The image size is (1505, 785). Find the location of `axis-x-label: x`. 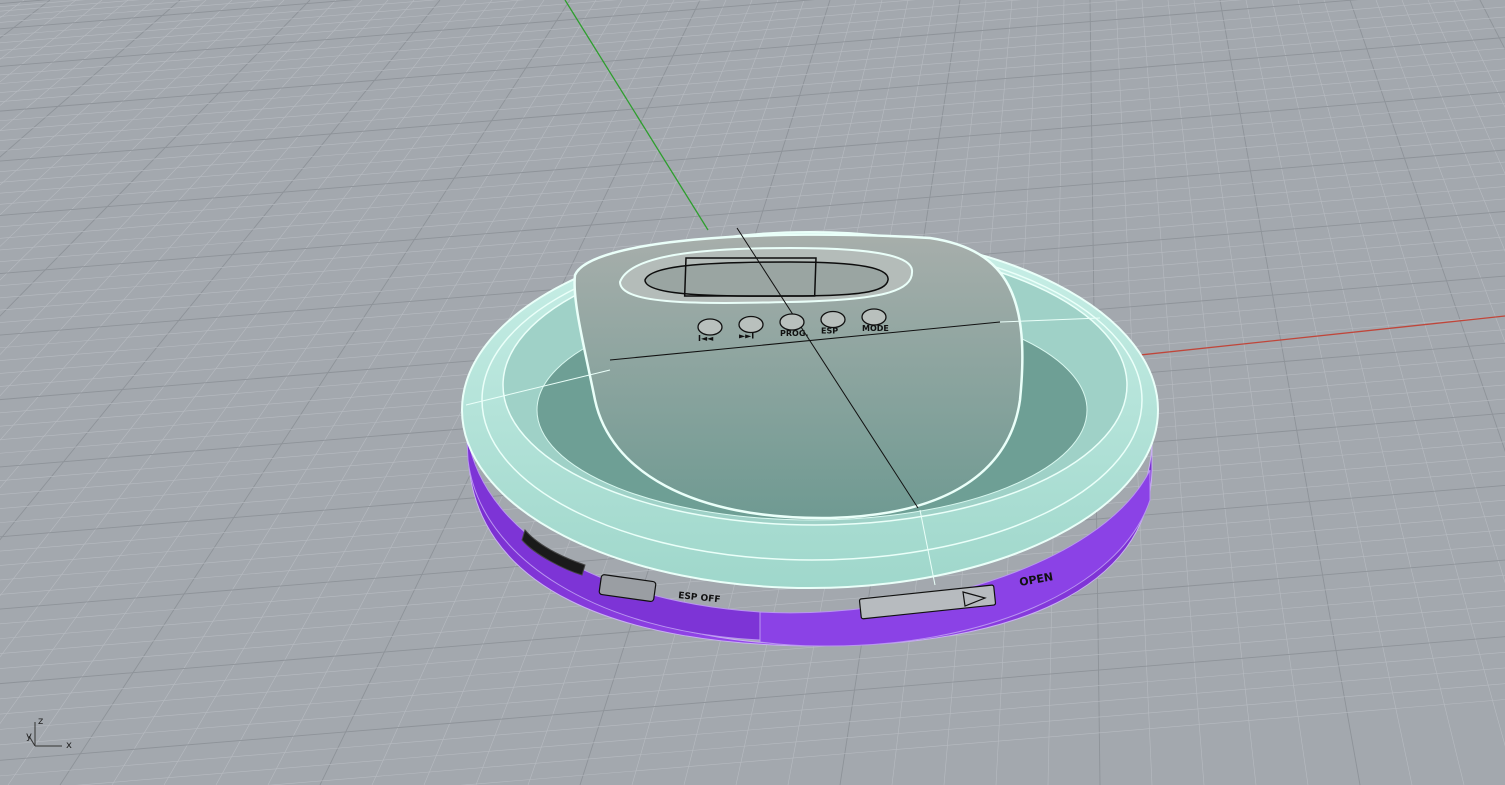

axis-x-label: x is located at coordinates (69, 745).